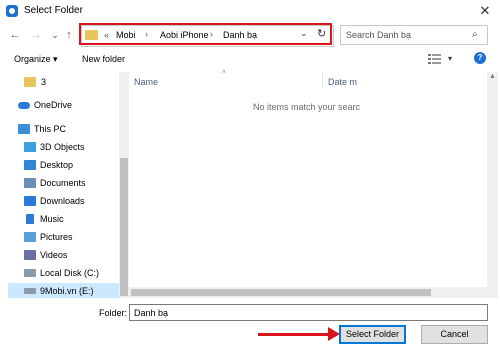 The image size is (500, 354). Describe the element at coordinates (151, 313) in the screenshot. I see `folder-name-value: Danh bạ` at that location.